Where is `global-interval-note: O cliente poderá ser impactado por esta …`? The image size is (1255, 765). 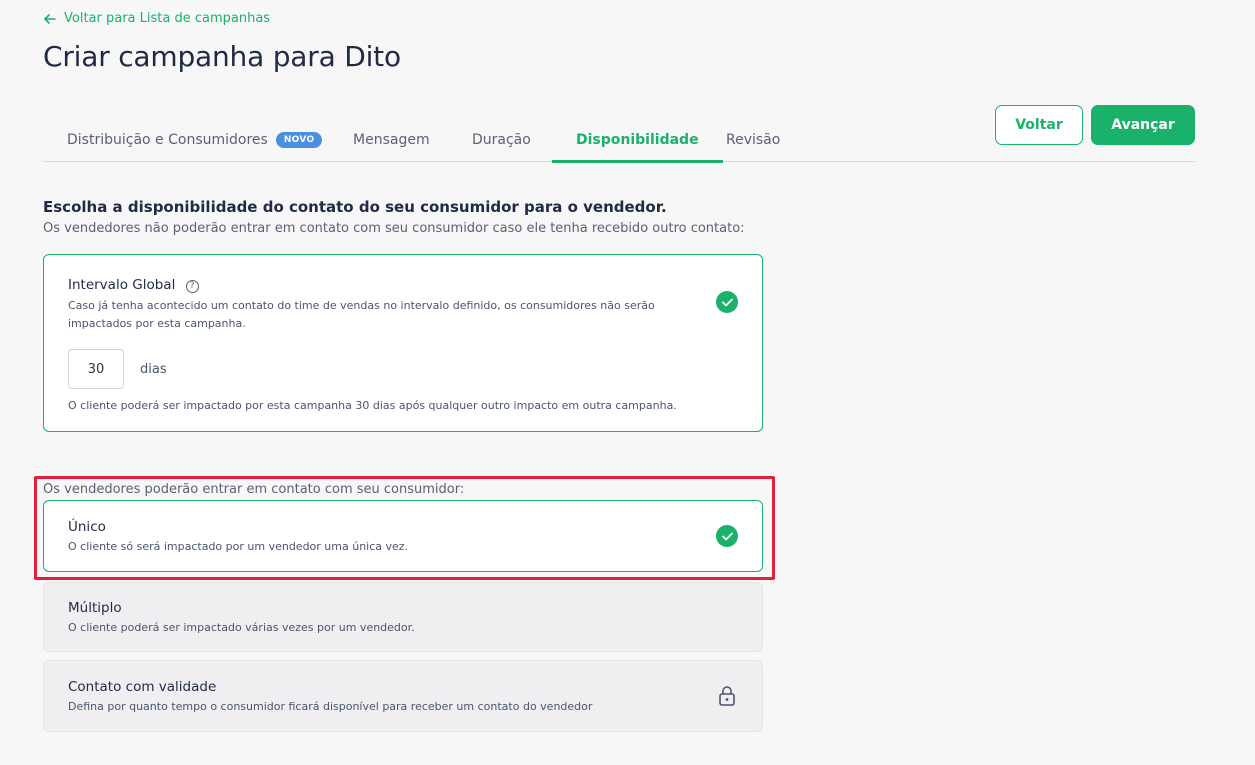
global-interval-note: O cliente poderá ser impactado por esta … is located at coordinates (372, 405).